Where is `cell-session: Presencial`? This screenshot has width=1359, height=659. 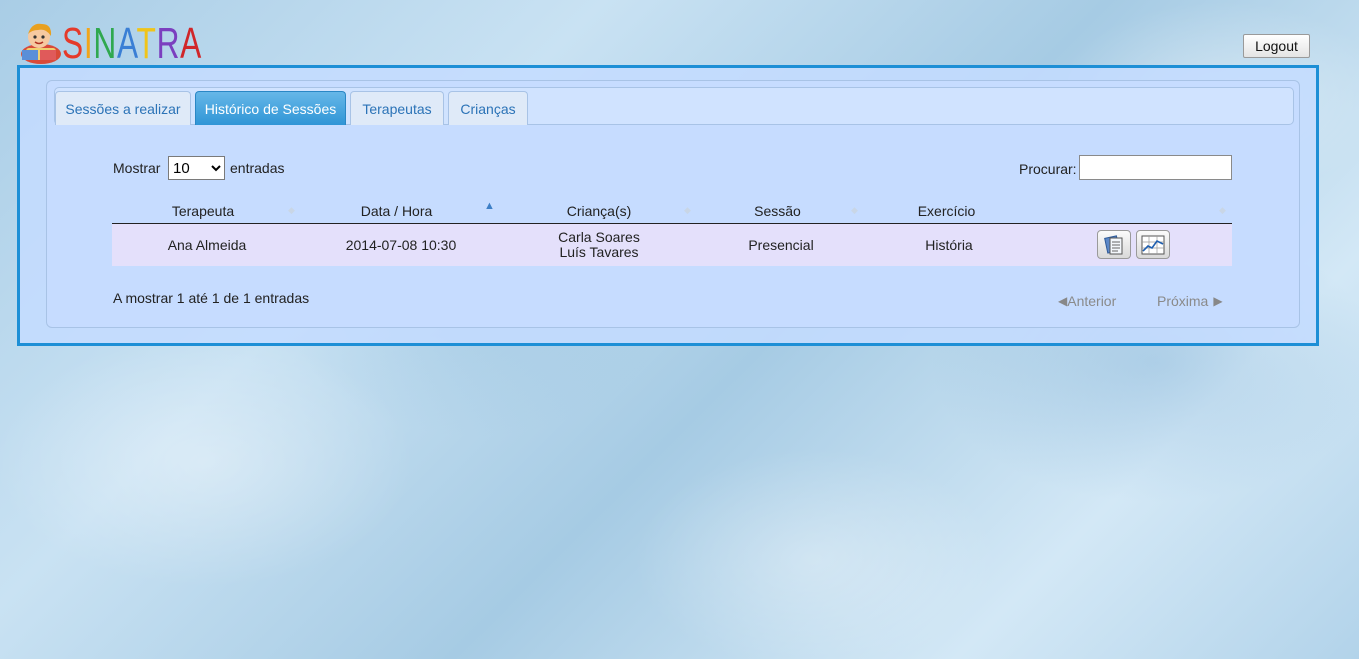
cell-session: Presencial is located at coordinates (781, 245).